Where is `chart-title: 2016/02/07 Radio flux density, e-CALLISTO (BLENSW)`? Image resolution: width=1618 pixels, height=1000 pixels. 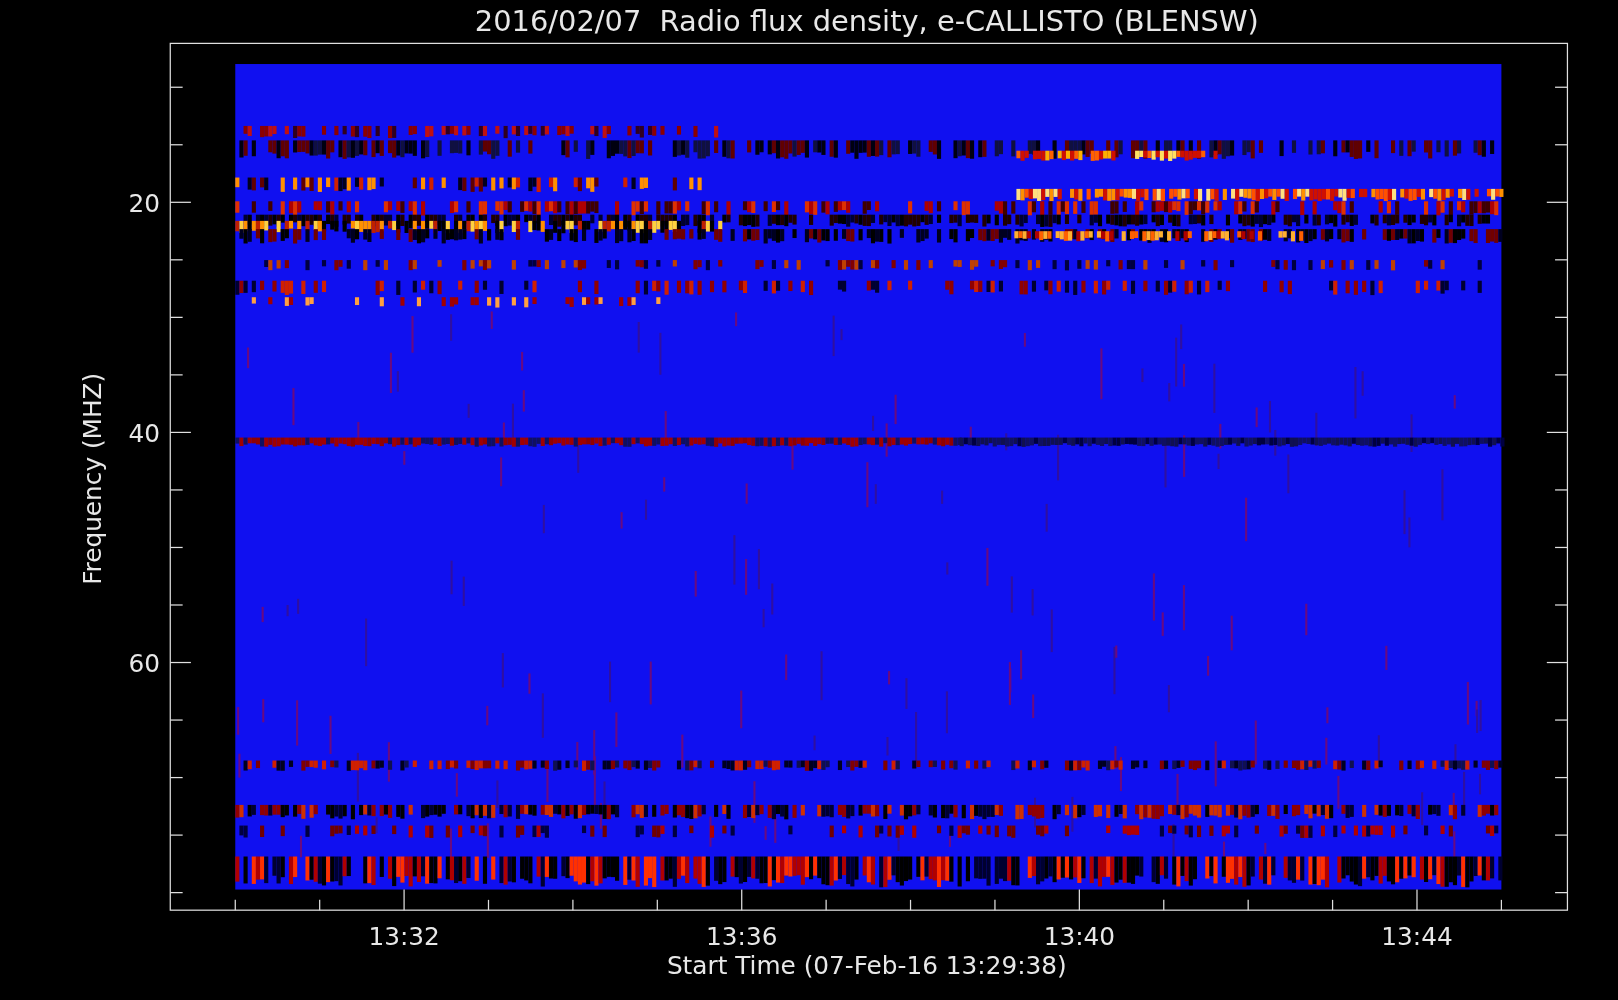
chart-title: 2016/02/07 Radio flux density, e-CALLISTO (BLENSW) is located at coordinates (866, 21).